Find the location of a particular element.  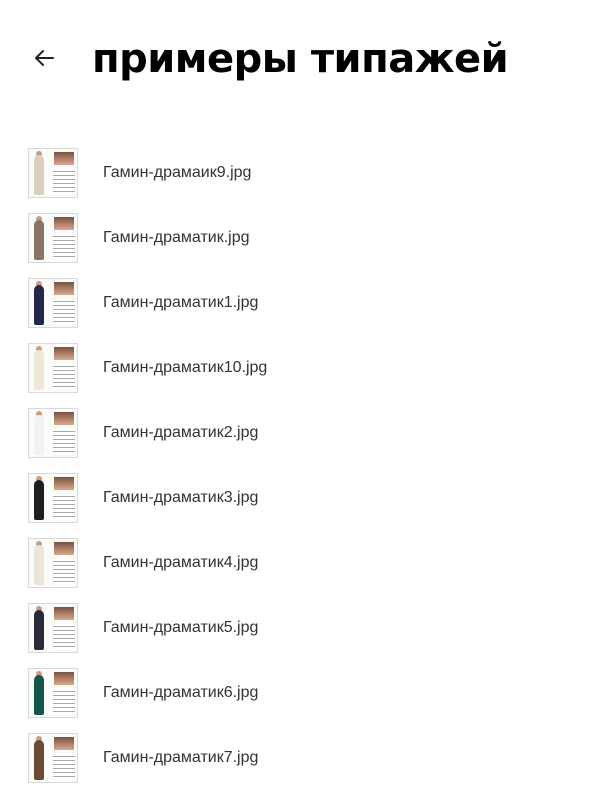

file-name: Гамин-драматик5.jpg is located at coordinates (181, 627).